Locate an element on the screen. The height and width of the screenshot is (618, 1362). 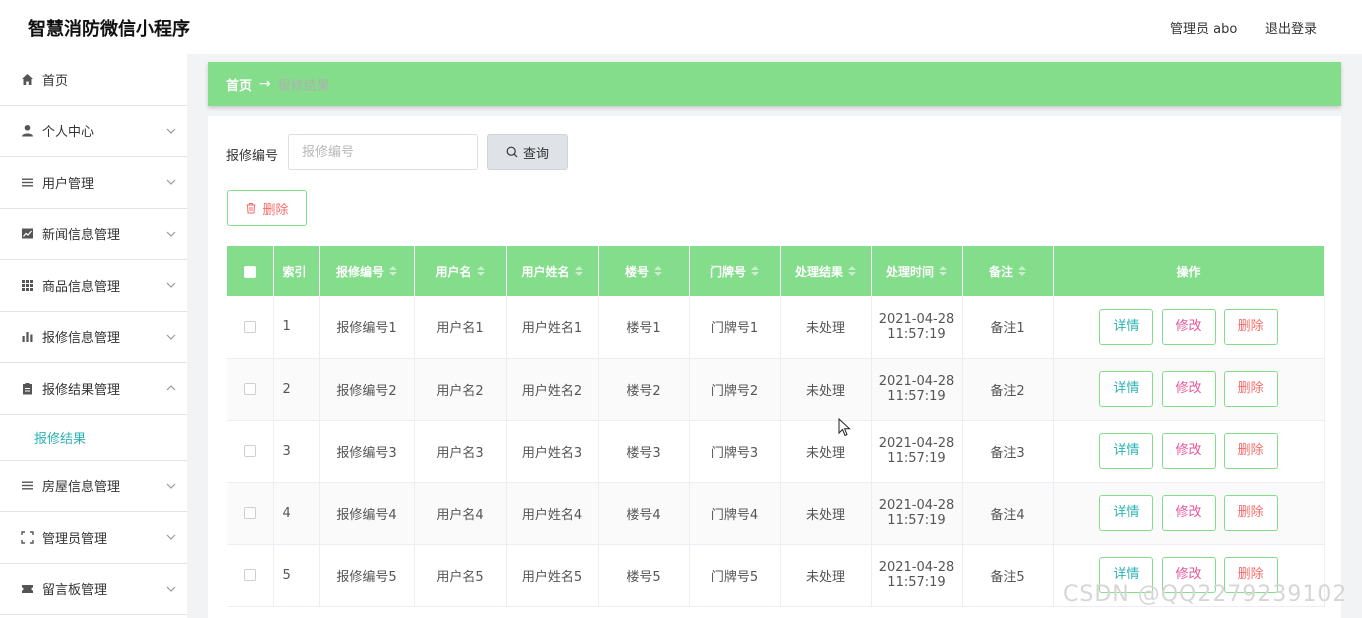
column-header: 处理结果 is located at coordinates (826, 271).